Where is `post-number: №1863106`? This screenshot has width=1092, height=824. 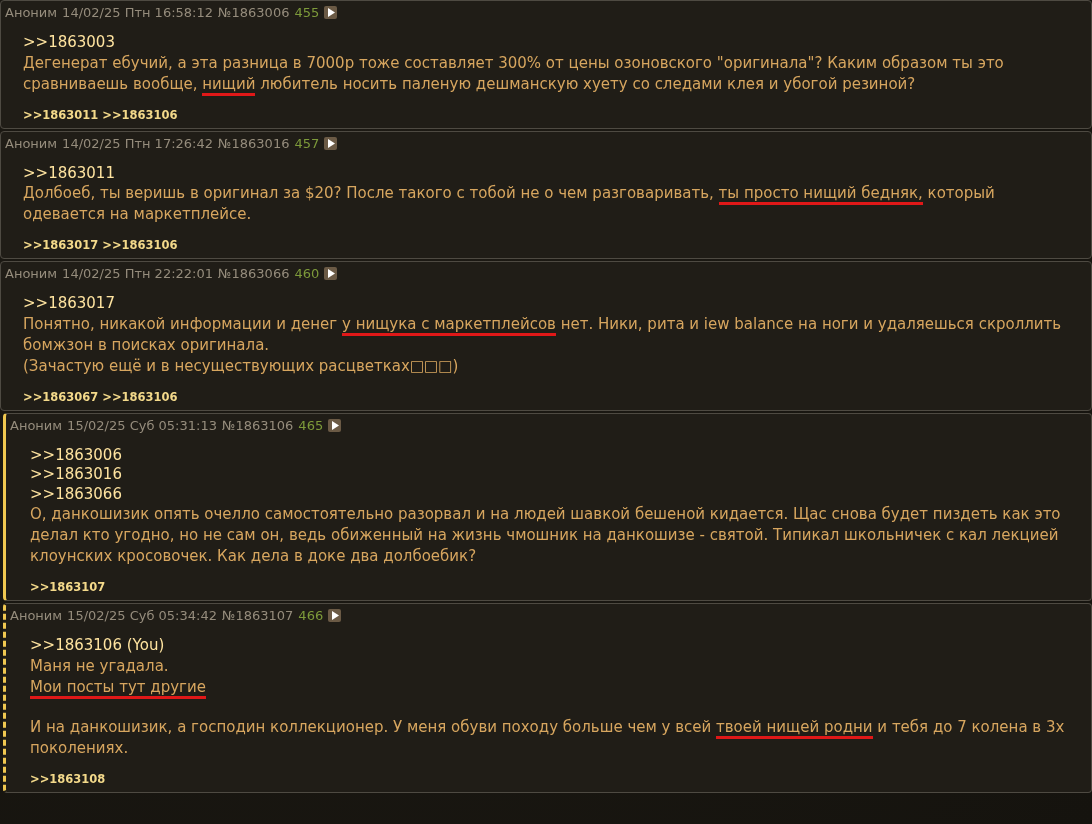 post-number: №1863106 is located at coordinates (257, 425).